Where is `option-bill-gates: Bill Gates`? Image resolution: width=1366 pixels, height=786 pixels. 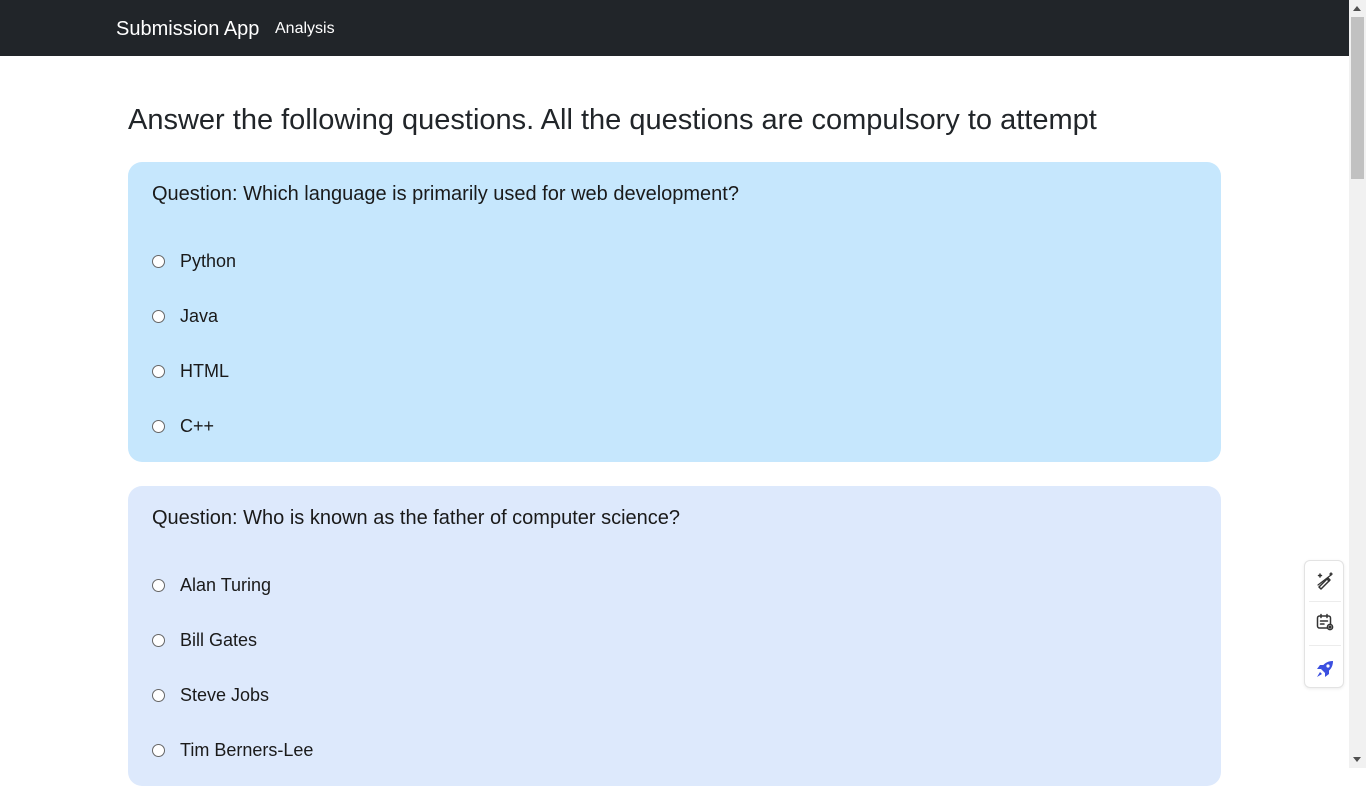 option-bill-gates: Bill Gates is located at coordinates (204, 640).